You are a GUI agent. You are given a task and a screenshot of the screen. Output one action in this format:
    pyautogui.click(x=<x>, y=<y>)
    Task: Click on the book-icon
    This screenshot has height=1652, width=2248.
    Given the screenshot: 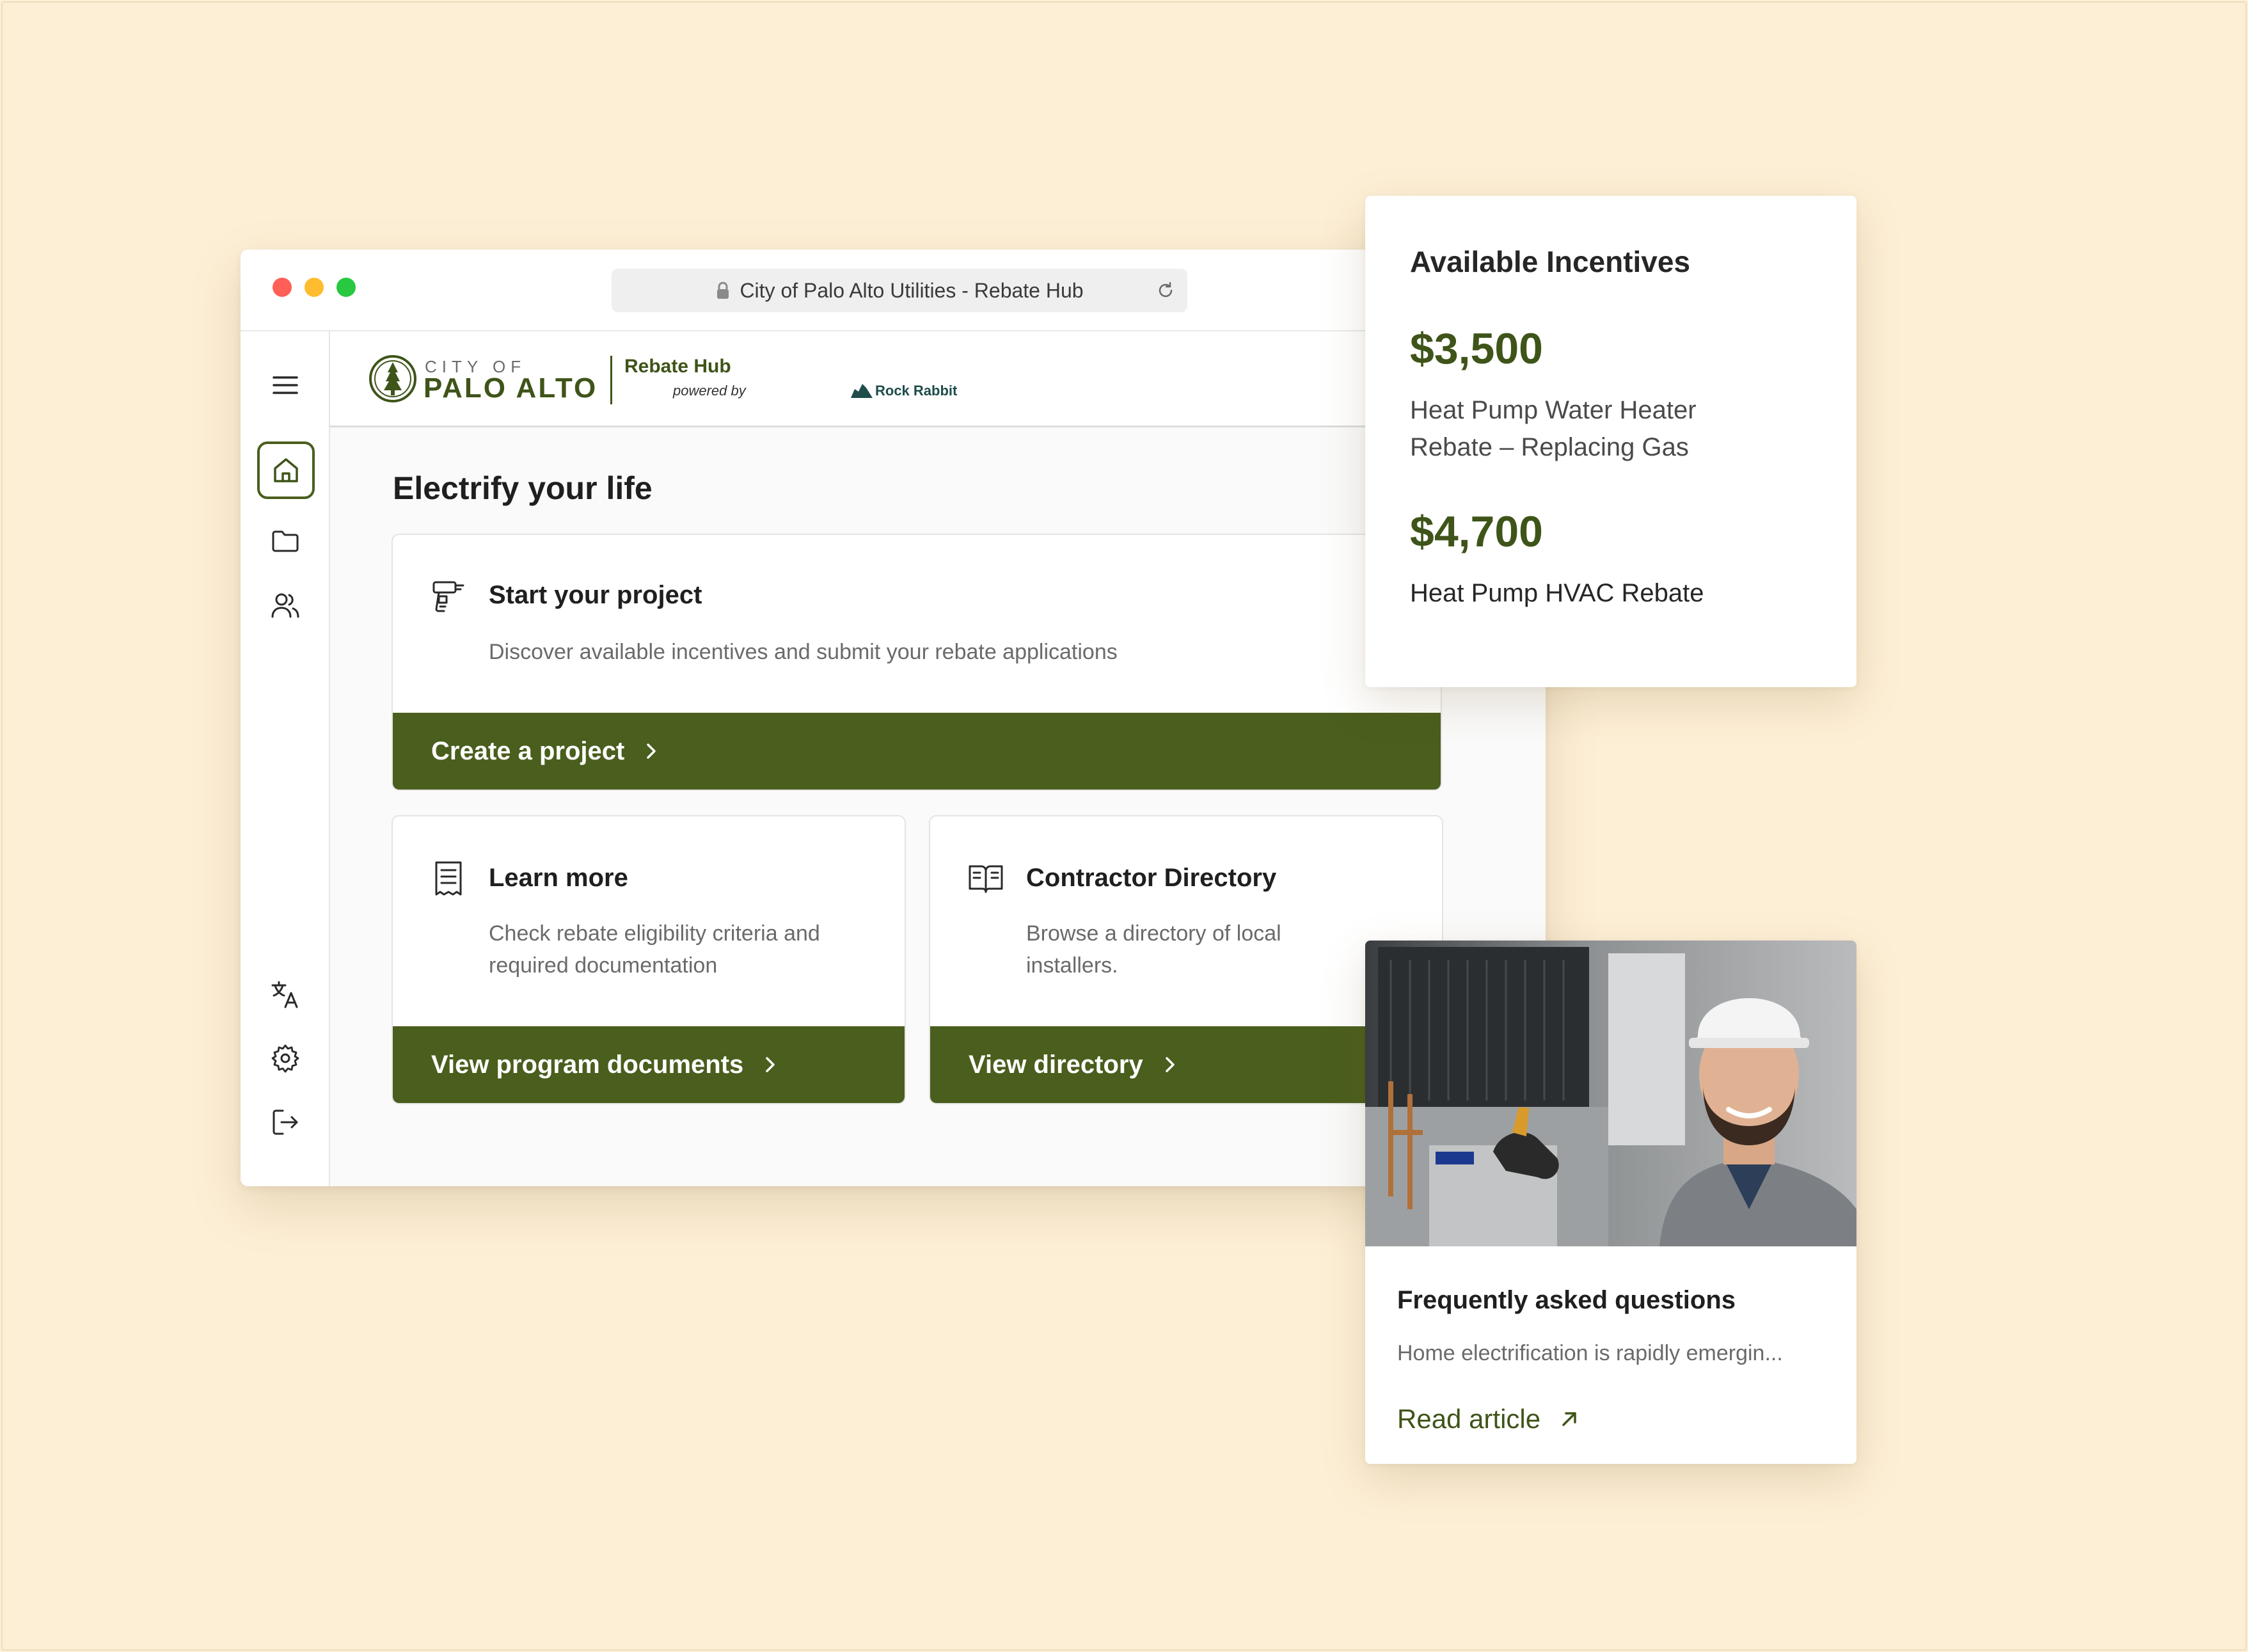 What is the action you would take?
    pyautogui.click(x=985, y=878)
    